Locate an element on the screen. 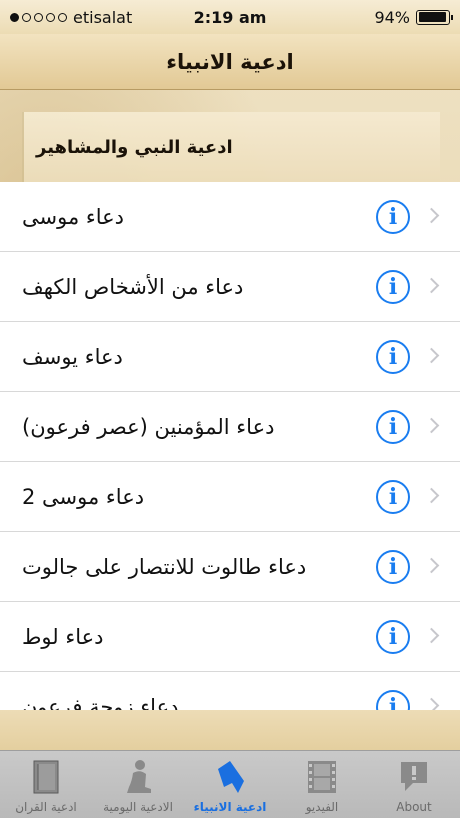 The image size is (460, 818). film-icon is located at coordinates (322, 777).